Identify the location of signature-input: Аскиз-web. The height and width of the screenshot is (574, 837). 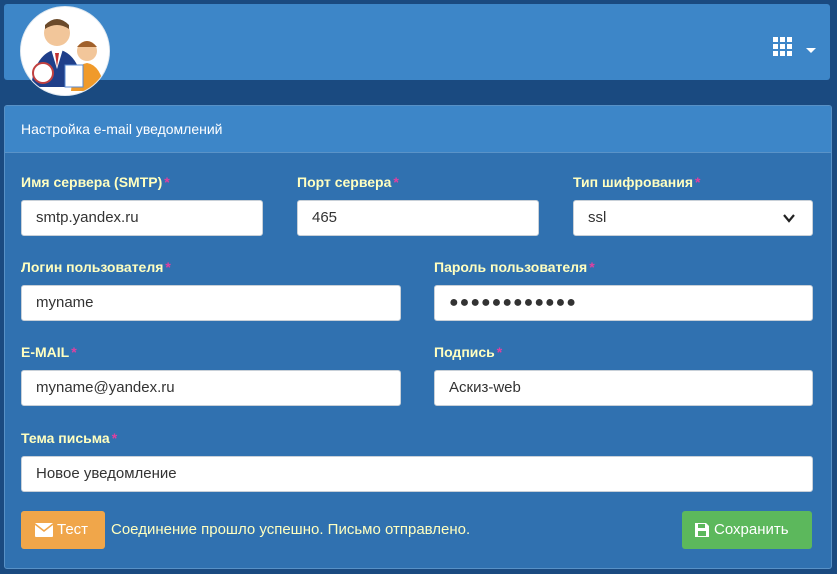
(623, 388).